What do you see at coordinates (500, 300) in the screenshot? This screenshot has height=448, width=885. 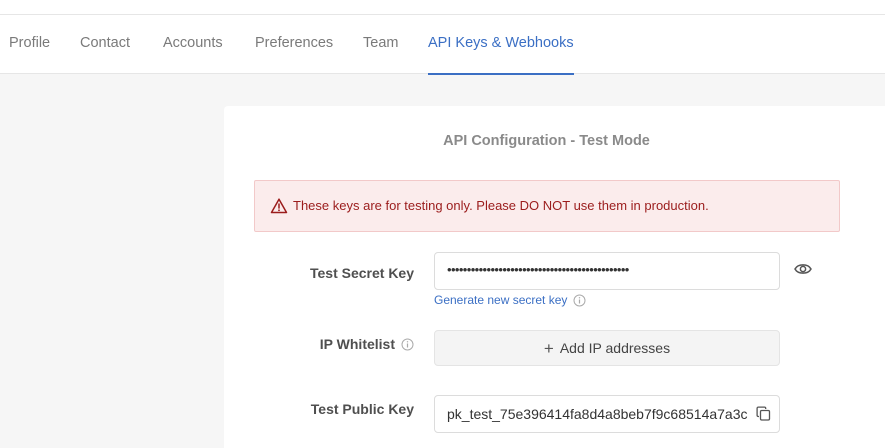 I see `generate-secret-key-text: Generate new secret key` at bounding box center [500, 300].